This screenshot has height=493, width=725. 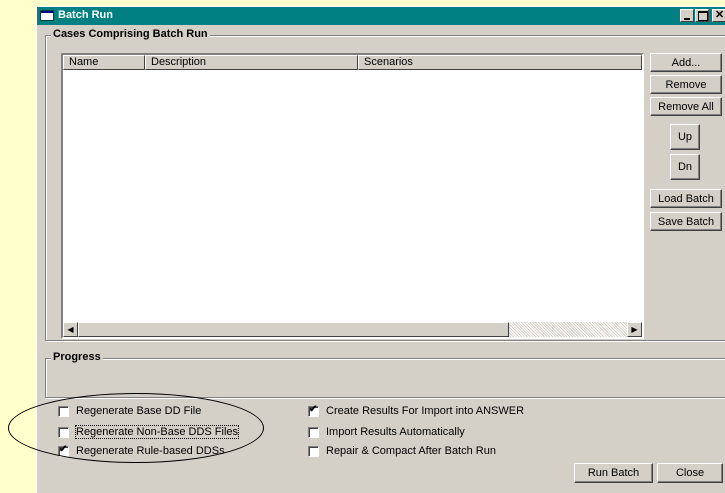 I want to click on checkbox-label: Create Results For Import into ANSWER, so click(x=425, y=411).